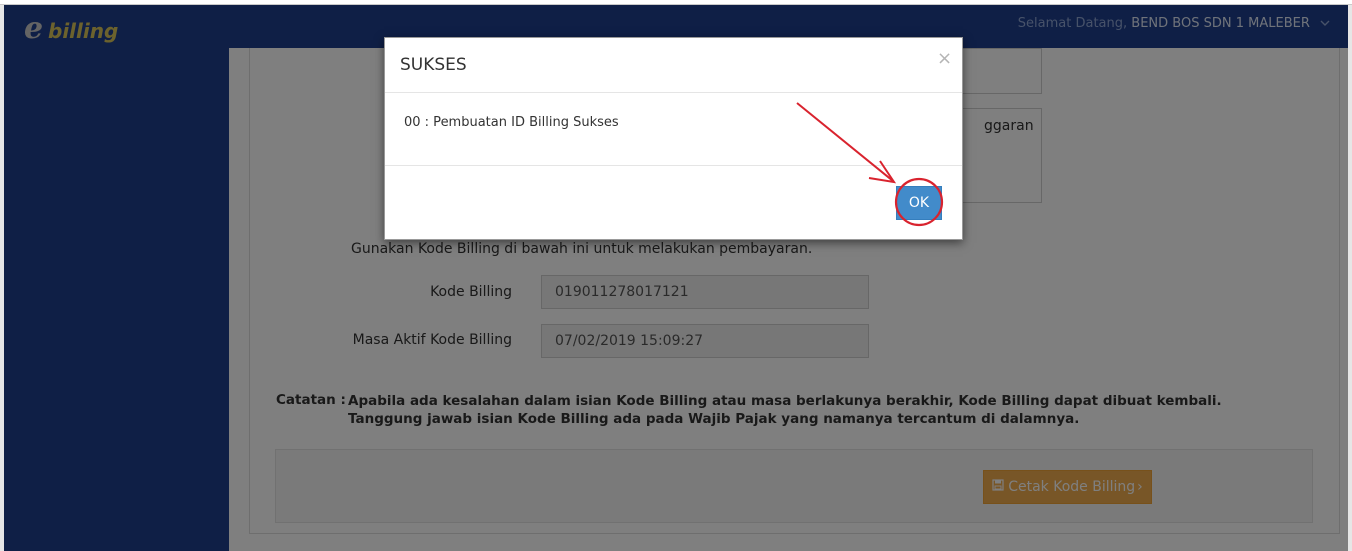  I want to click on dialog-header: SUKSES ×, so click(673, 65).